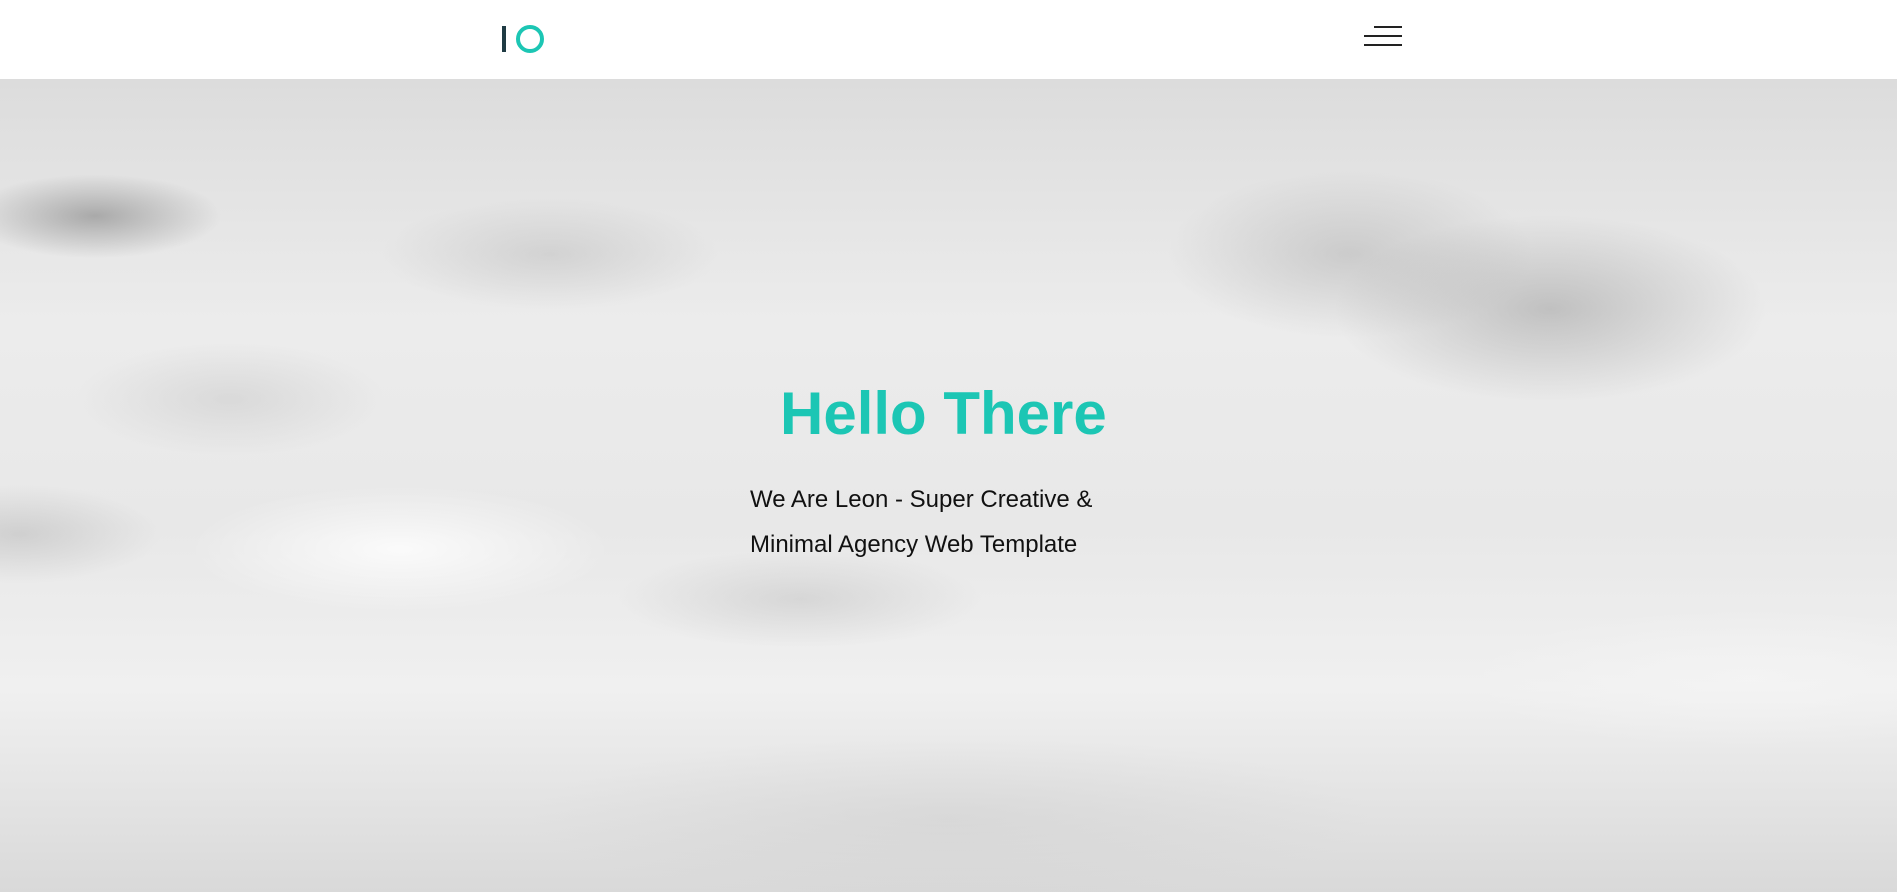  What do you see at coordinates (1383, 45) in the screenshot?
I see `menu-line-bottom` at bounding box center [1383, 45].